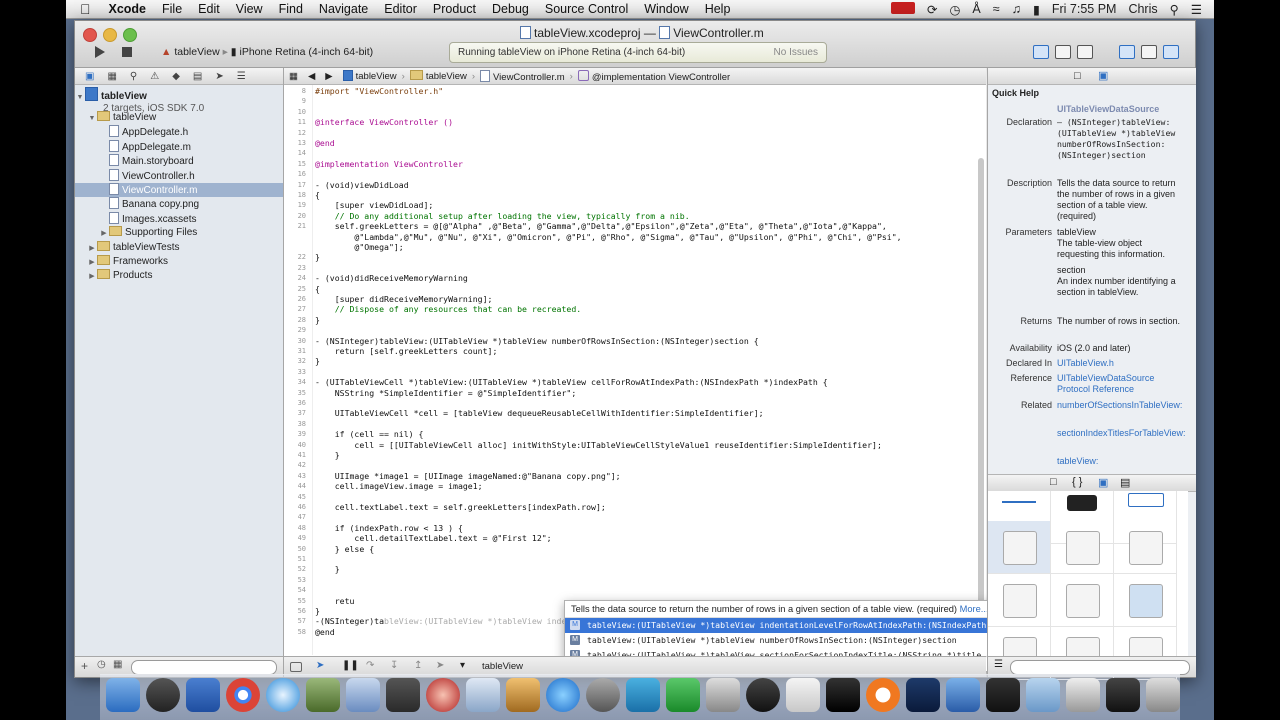  Describe the element at coordinates (932, 9) in the screenshot. I see `sync-icon: ⟳` at that location.